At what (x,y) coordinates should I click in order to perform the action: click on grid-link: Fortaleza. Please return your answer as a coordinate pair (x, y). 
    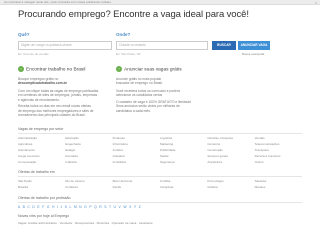
    Looking at the image, I should click on (71, 187).